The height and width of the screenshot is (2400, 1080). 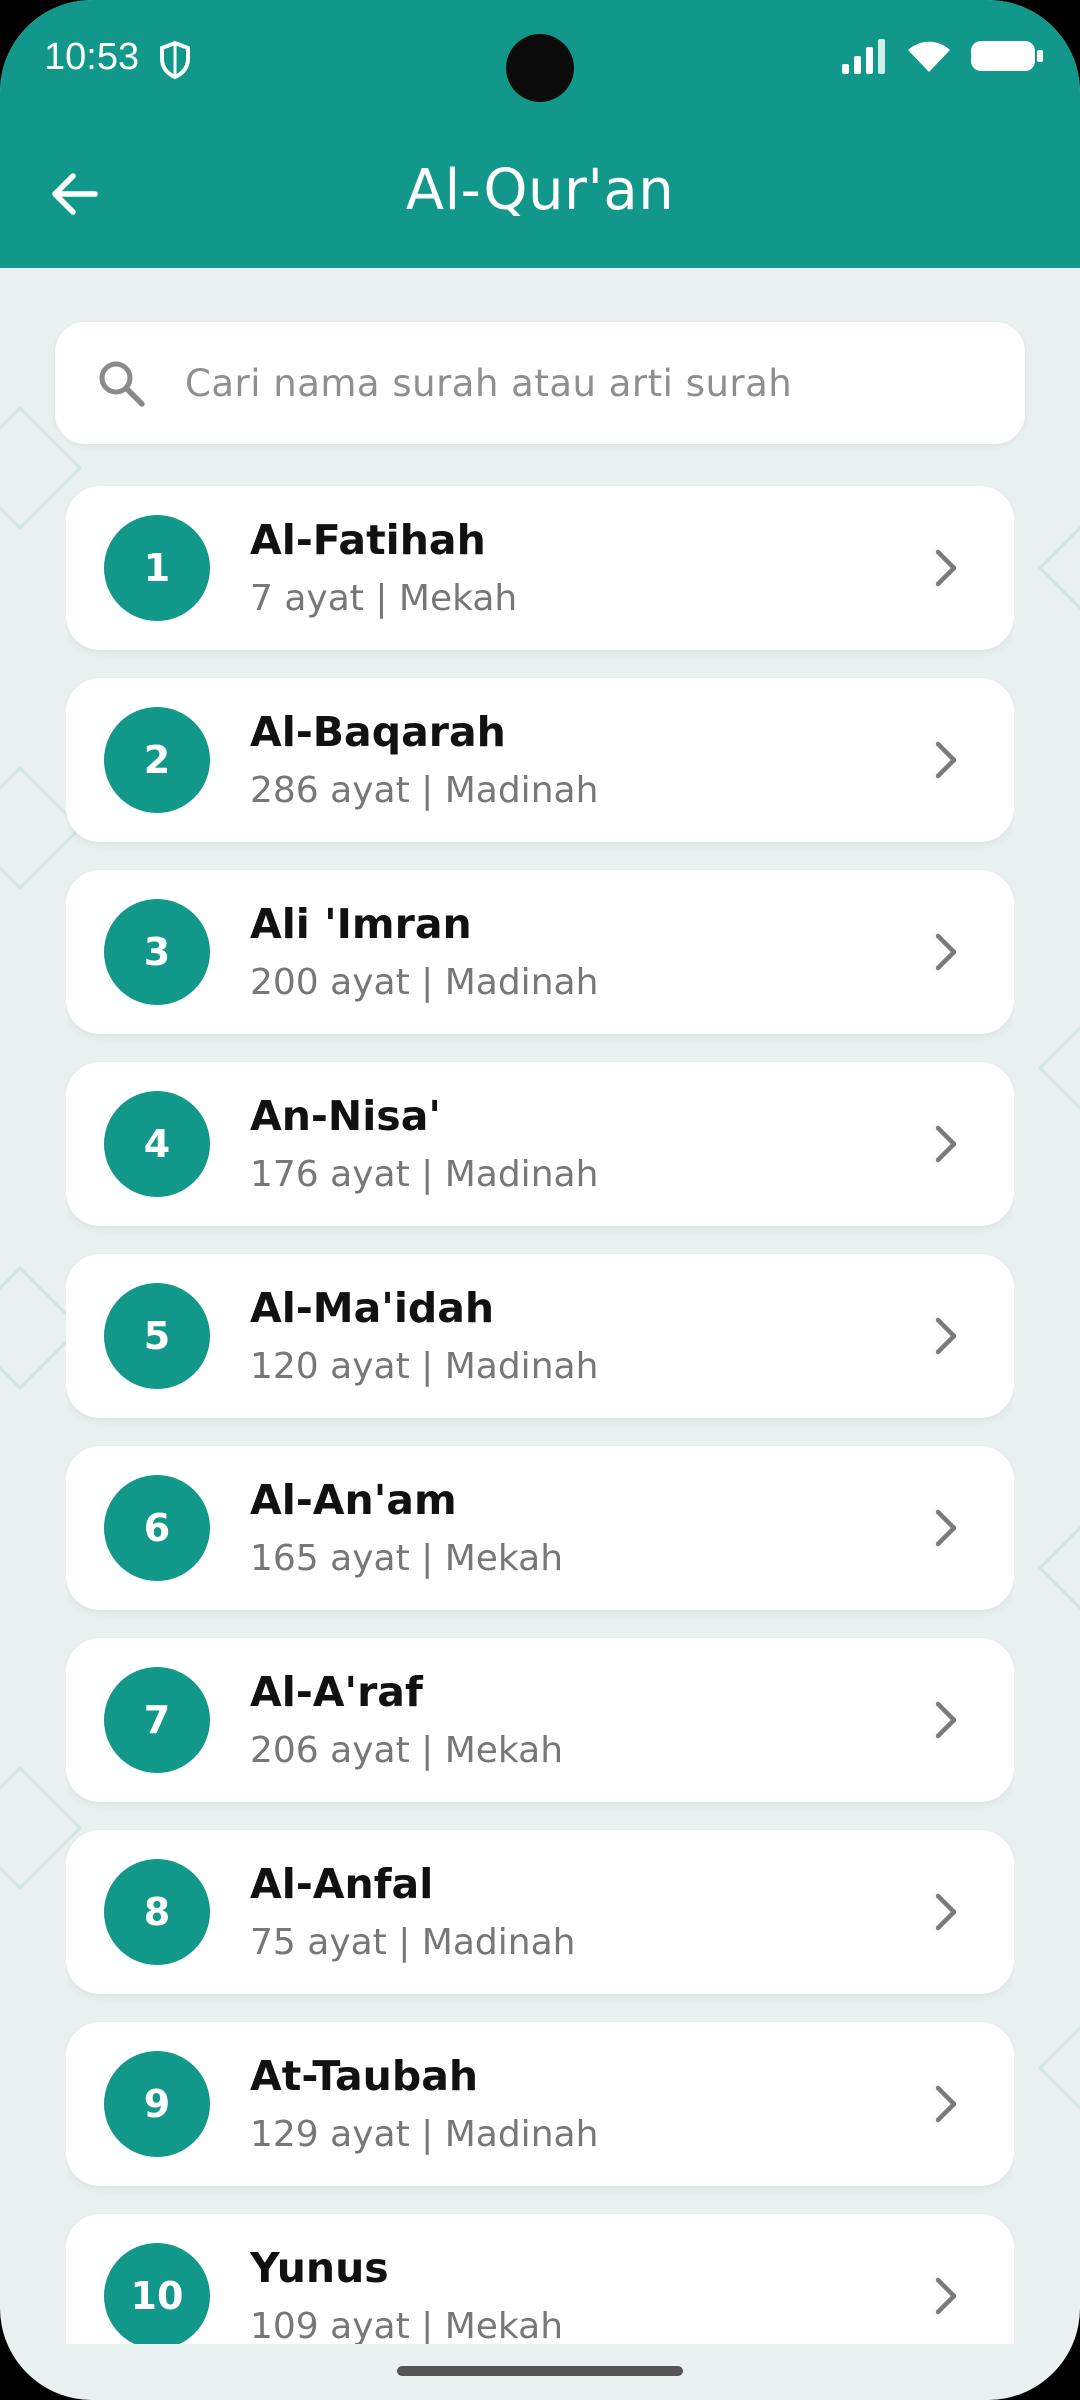 I want to click on search-bar, so click(x=540, y=383).